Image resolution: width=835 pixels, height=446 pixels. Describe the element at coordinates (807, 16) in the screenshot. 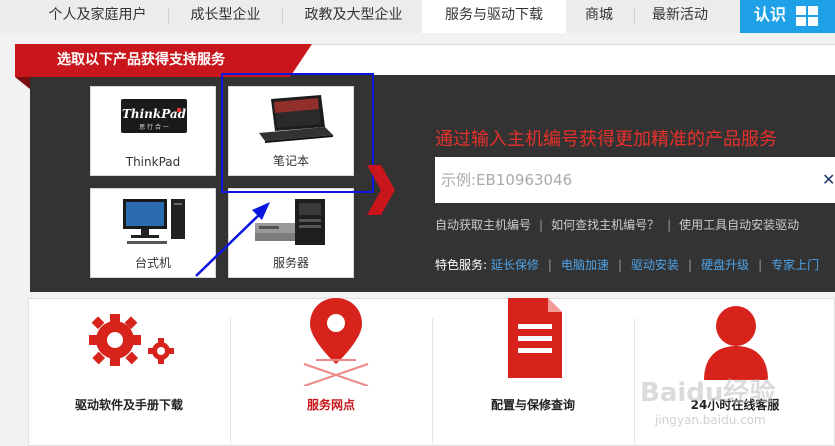

I see `windows-icon` at that location.